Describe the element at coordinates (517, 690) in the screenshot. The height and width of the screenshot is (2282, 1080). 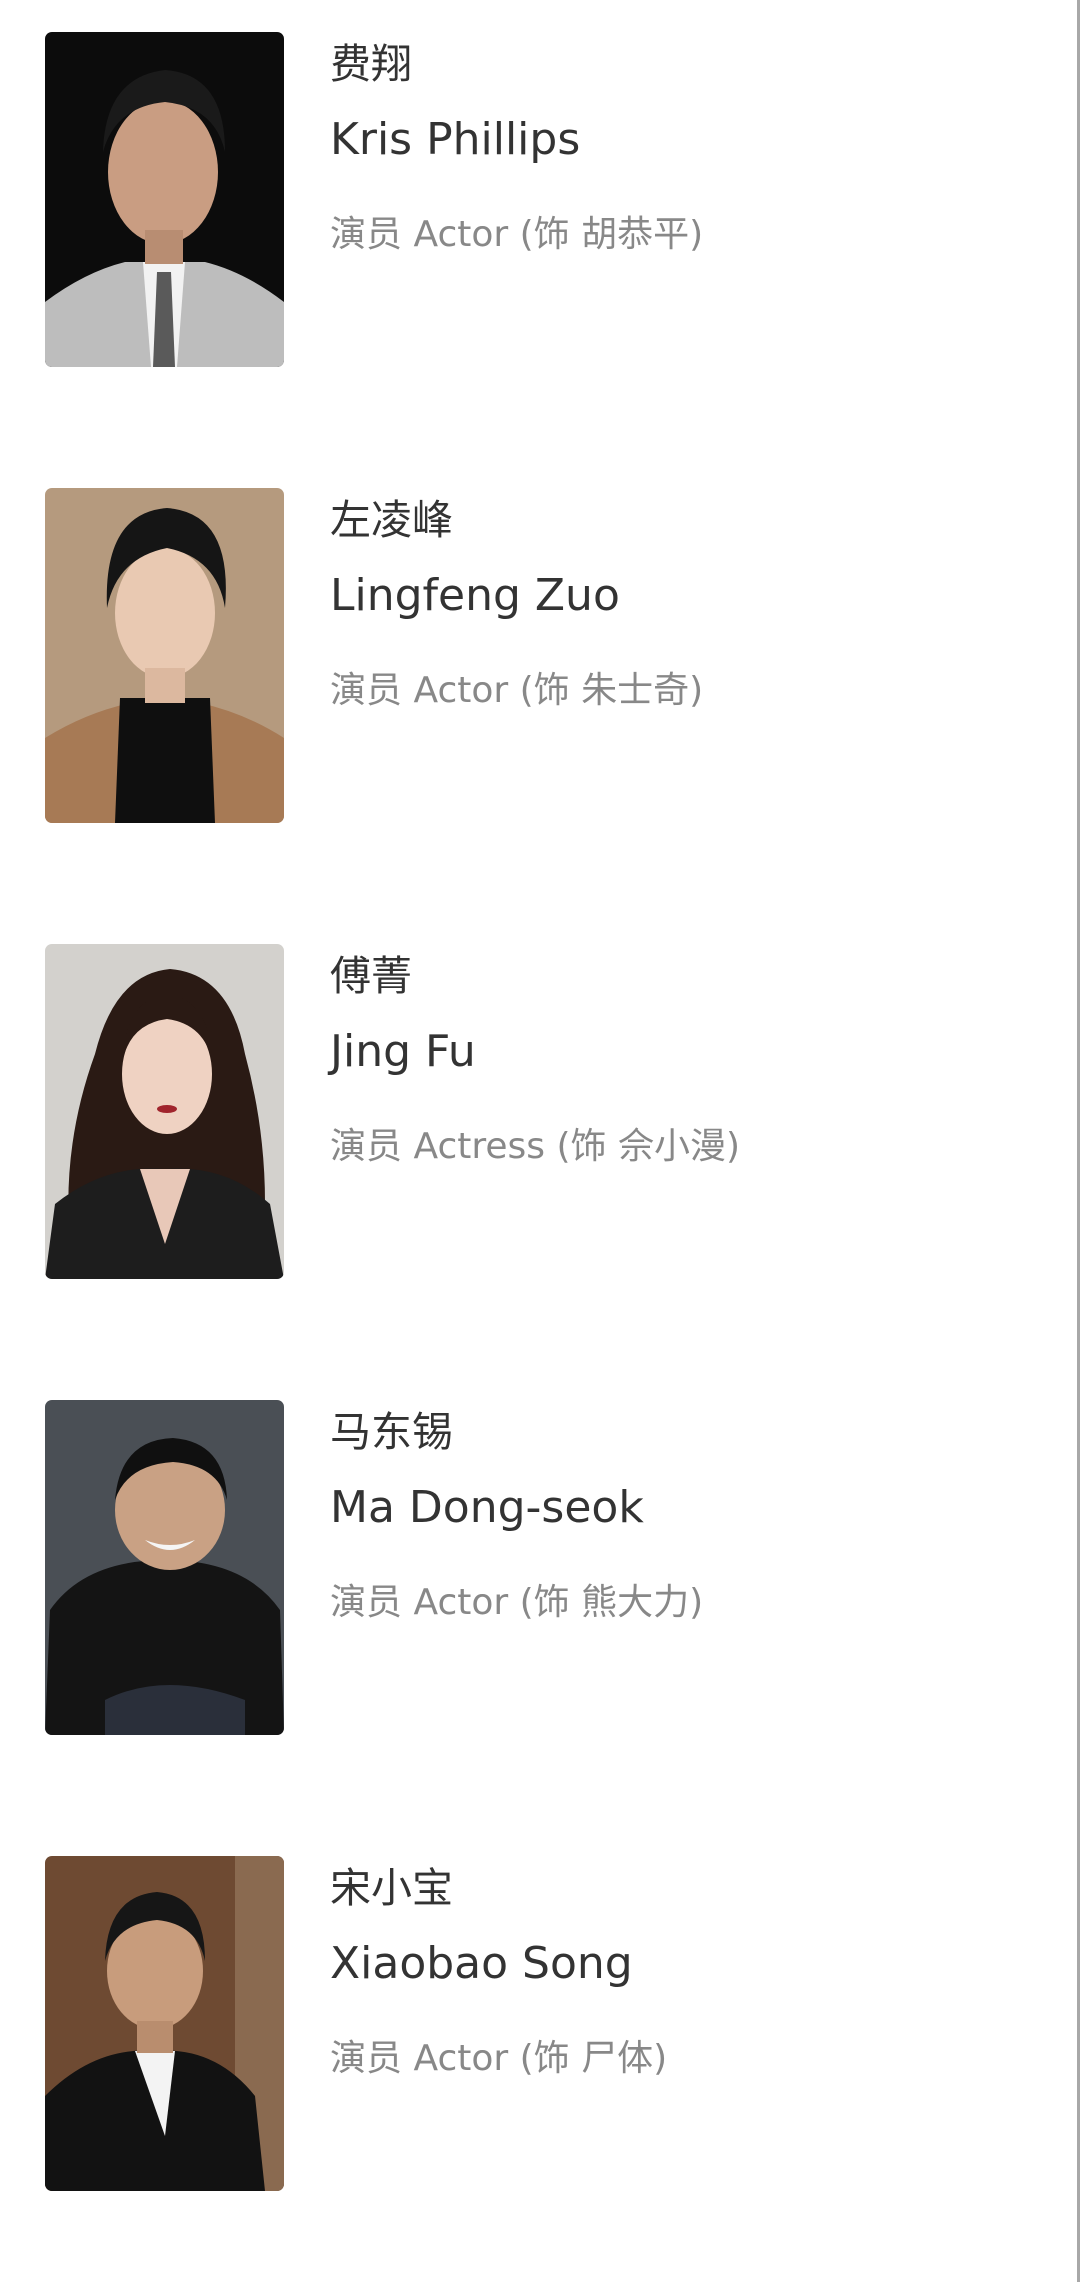
I see `cast-role: 演员 Actor (饰 朱士奇)` at that location.